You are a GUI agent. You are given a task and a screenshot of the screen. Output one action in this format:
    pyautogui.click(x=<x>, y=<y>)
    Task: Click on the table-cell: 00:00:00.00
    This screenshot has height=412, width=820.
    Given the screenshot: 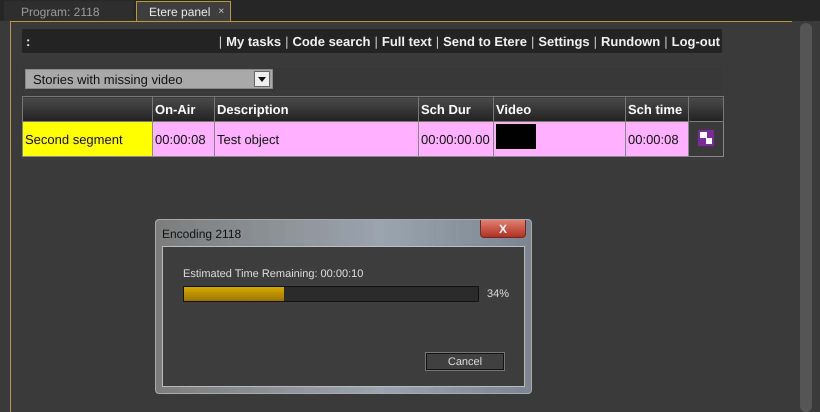 What is the action you would take?
    pyautogui.click(x=456, y=139)
    